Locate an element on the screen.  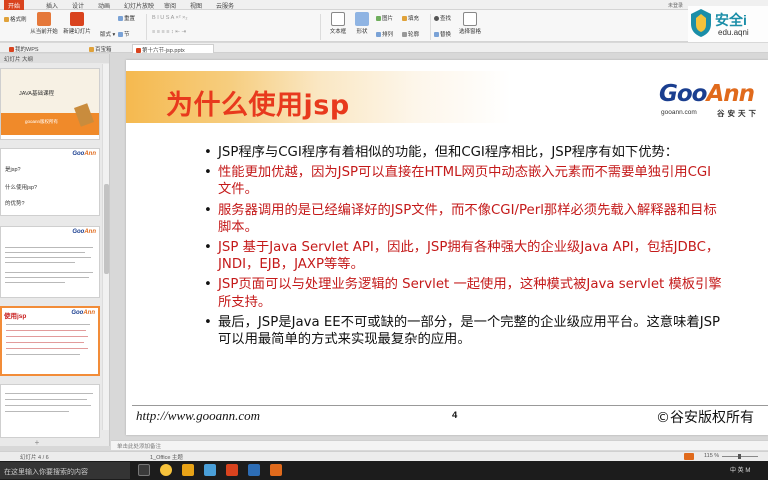
reset-label: 重置 is located at coordinates (130, 19).